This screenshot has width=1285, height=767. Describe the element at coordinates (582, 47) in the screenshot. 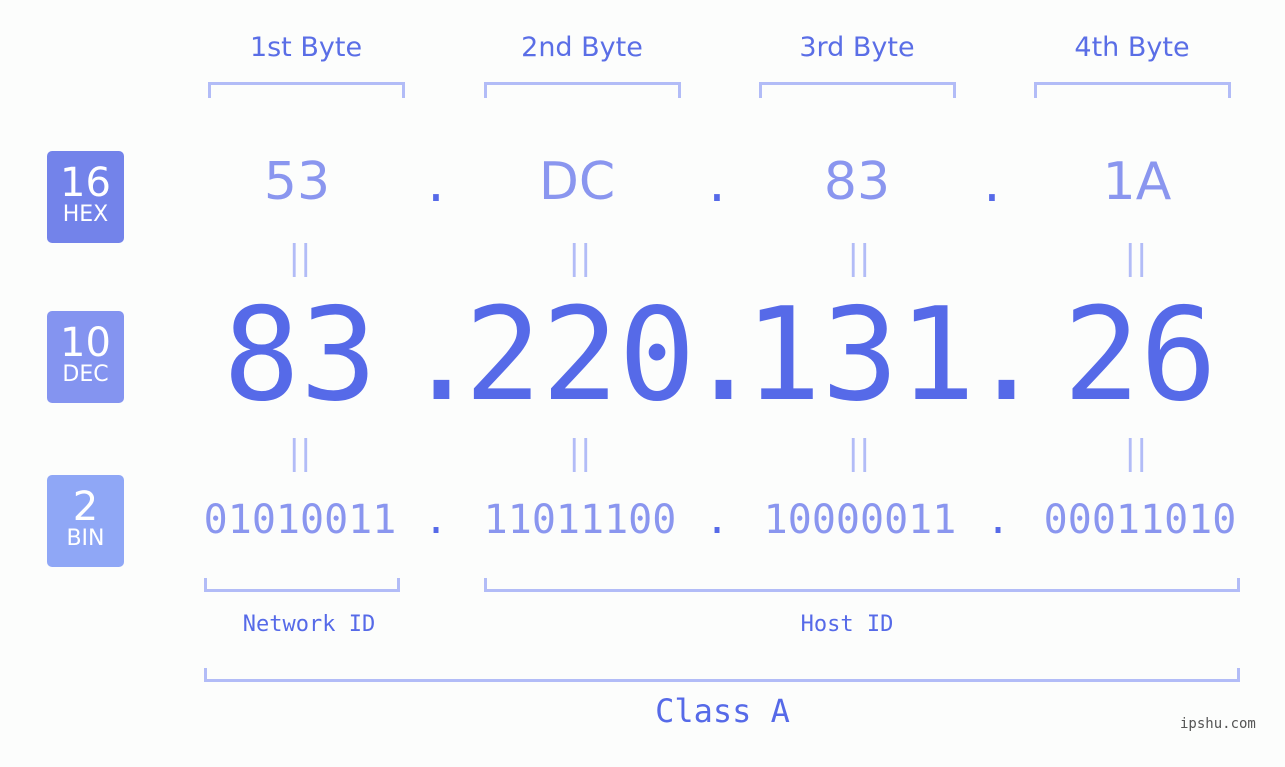

I see `byte-header-2: 2nd Byte` at that location.